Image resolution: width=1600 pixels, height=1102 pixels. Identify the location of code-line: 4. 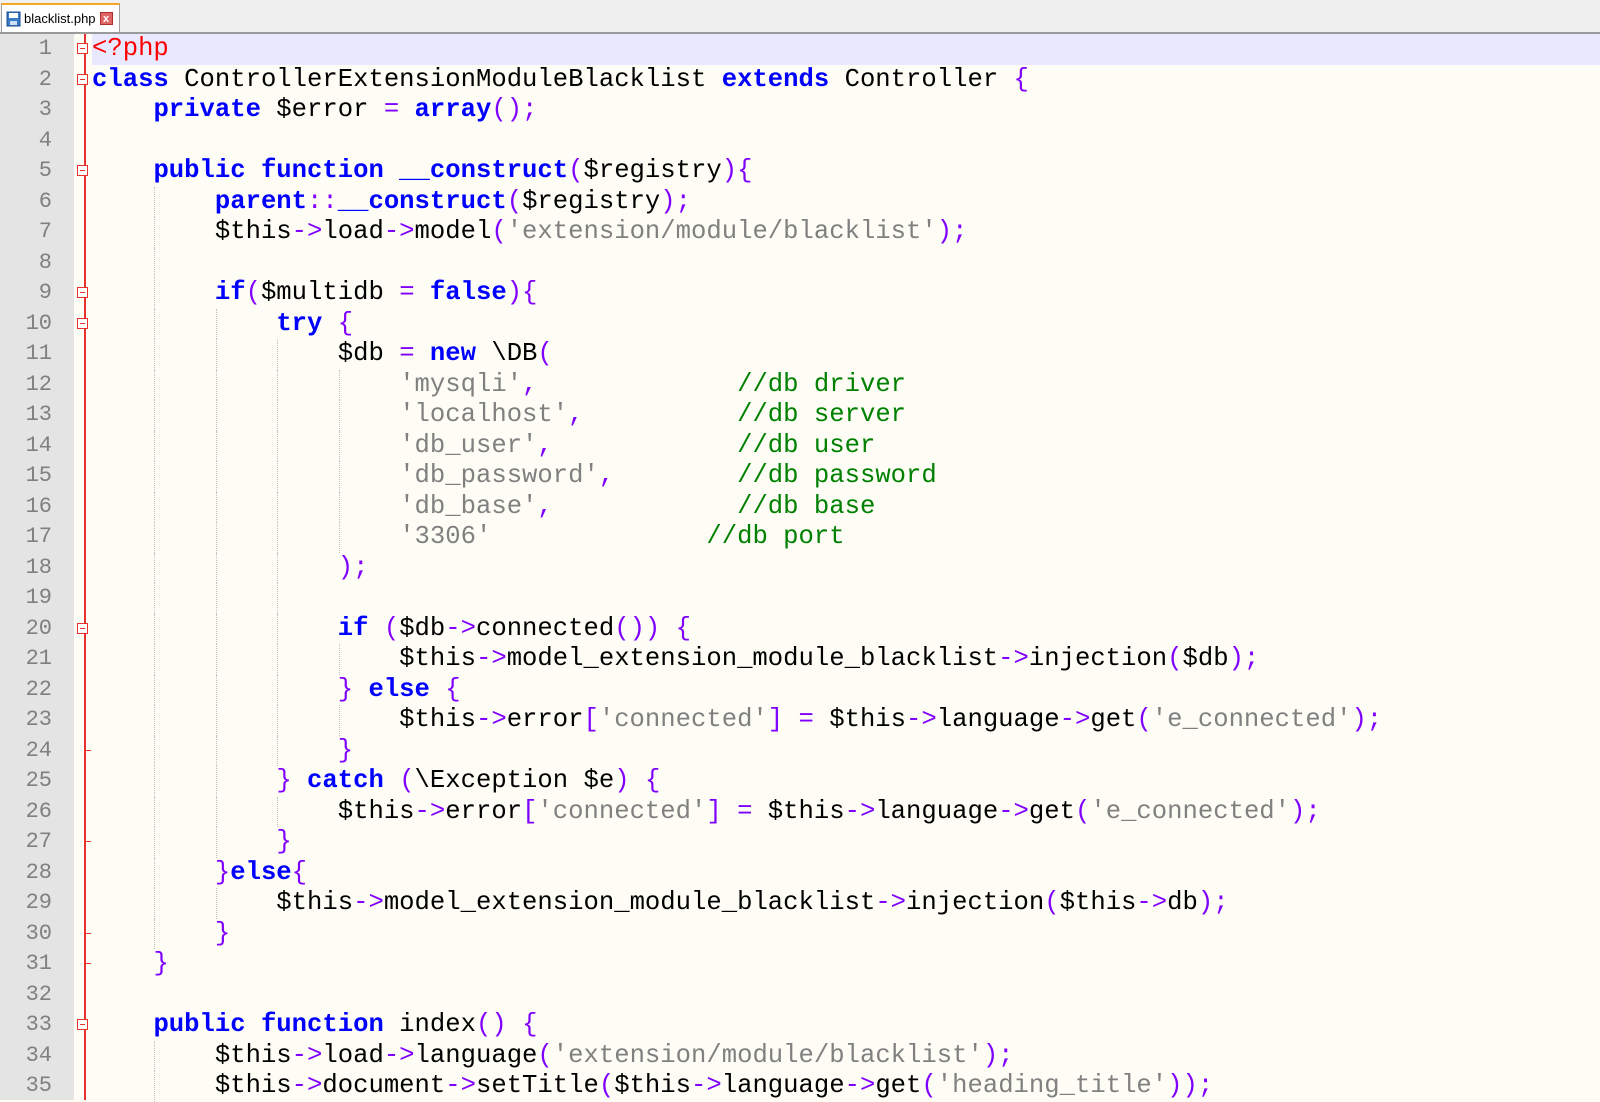
(800, 141).